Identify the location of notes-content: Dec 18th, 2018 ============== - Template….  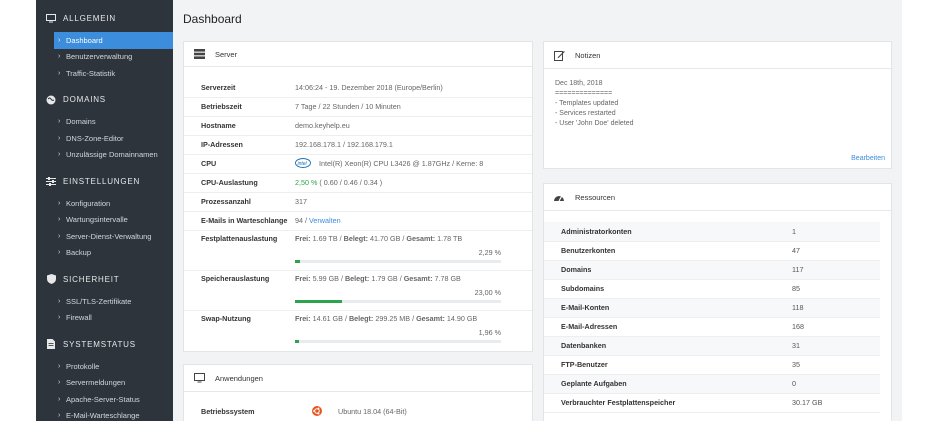
(717, 104).